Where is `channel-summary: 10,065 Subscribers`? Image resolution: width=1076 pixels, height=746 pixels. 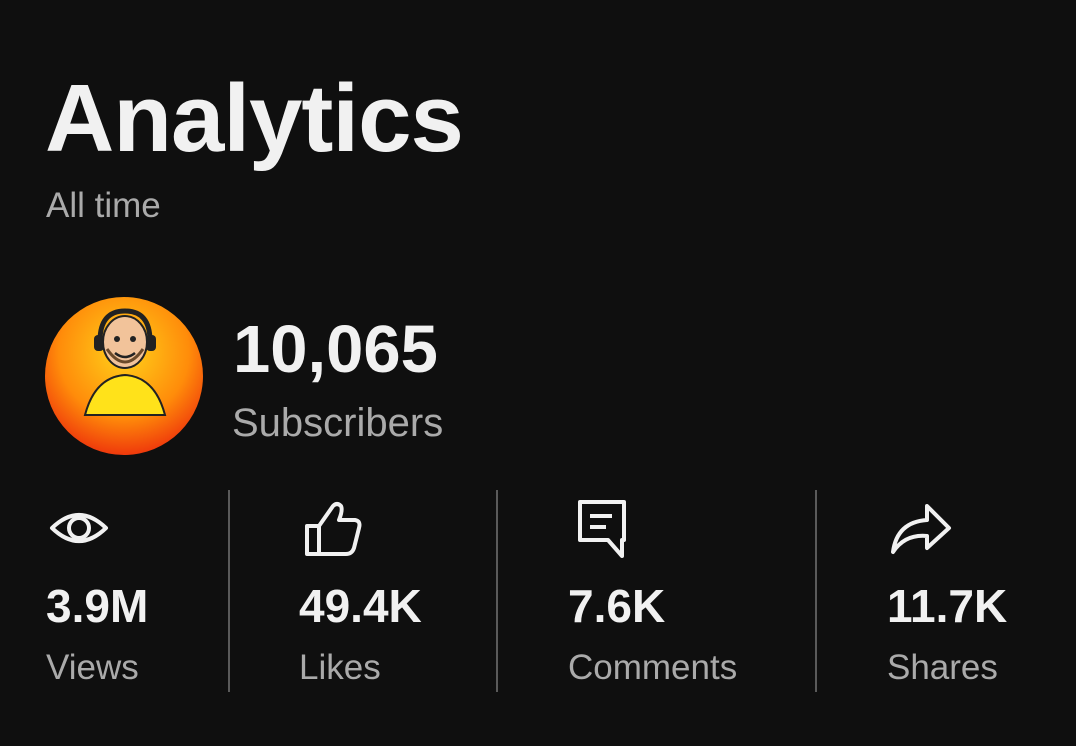 channel-summary: 10,065 Subscribers is located at coordinates (395, 376).